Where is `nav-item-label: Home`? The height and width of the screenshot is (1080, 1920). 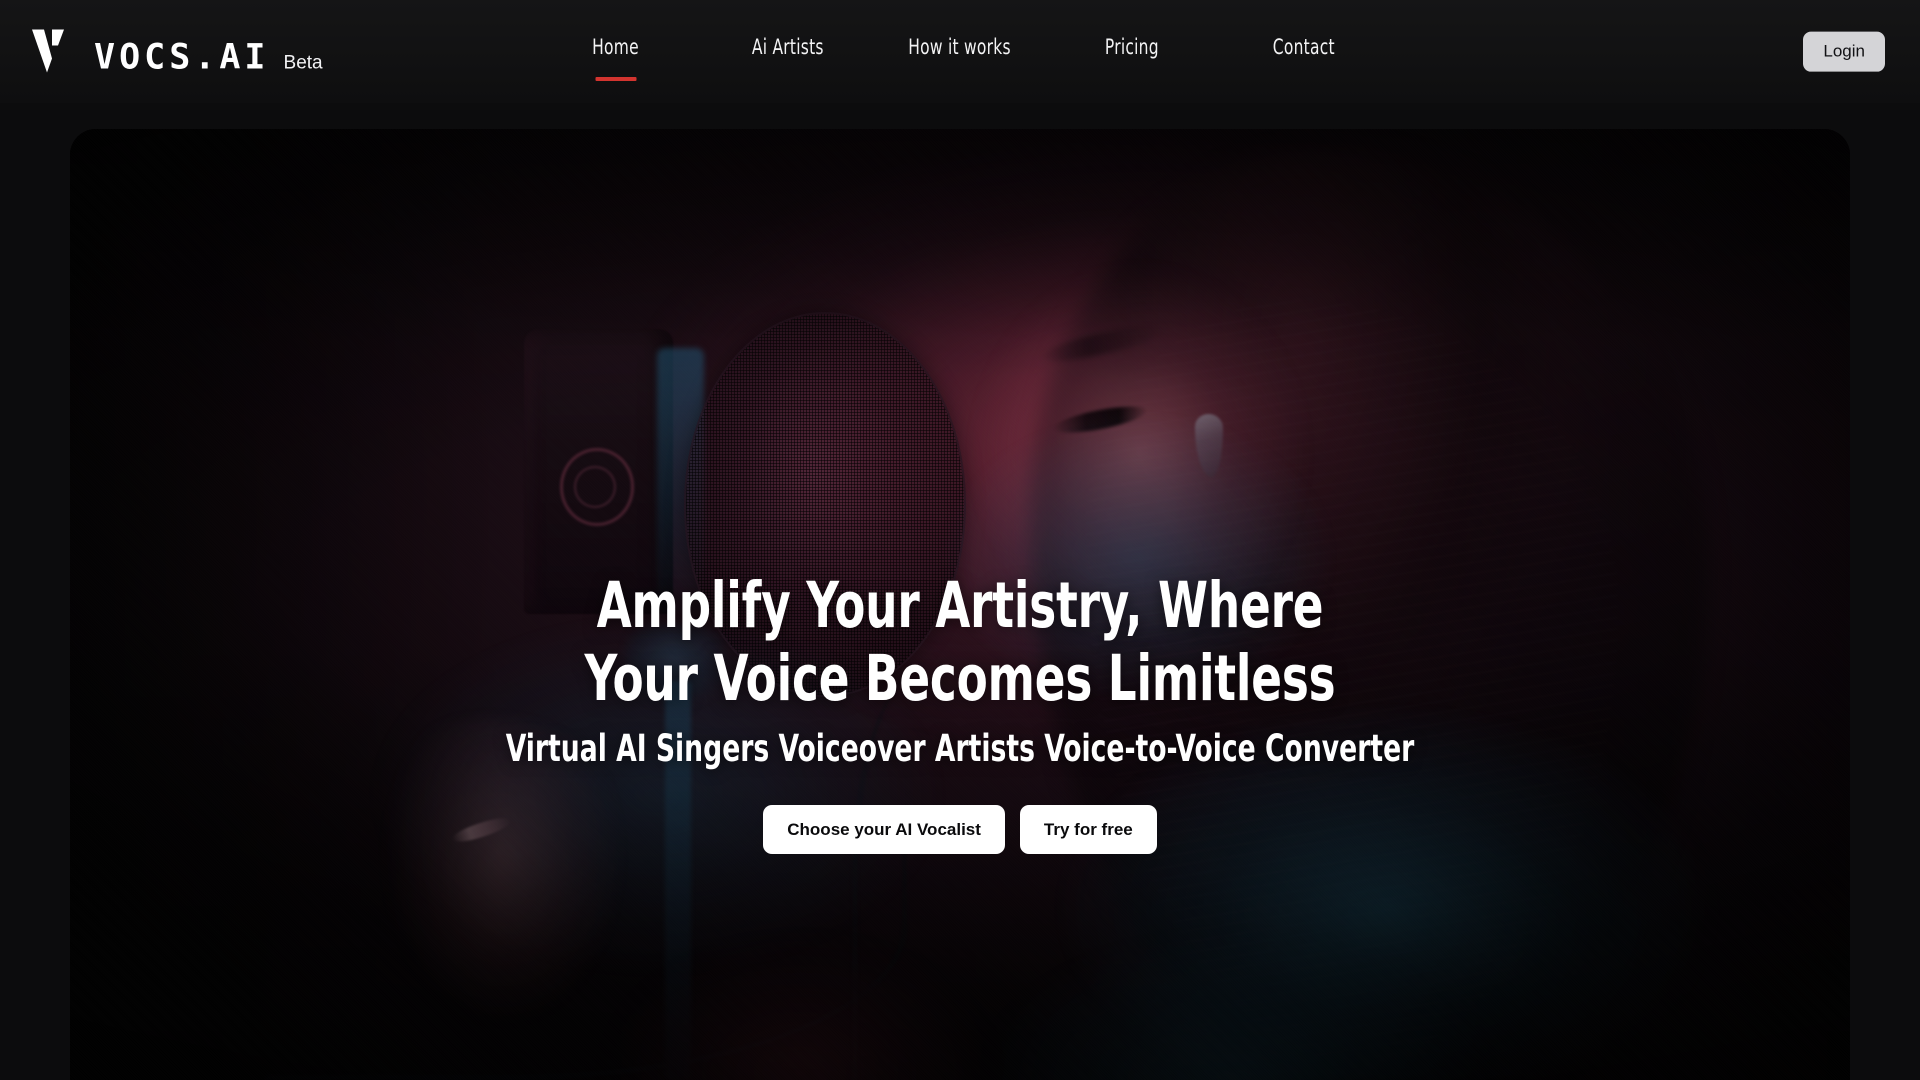
nav-item-label: Home is located at coordinates (616, 47).